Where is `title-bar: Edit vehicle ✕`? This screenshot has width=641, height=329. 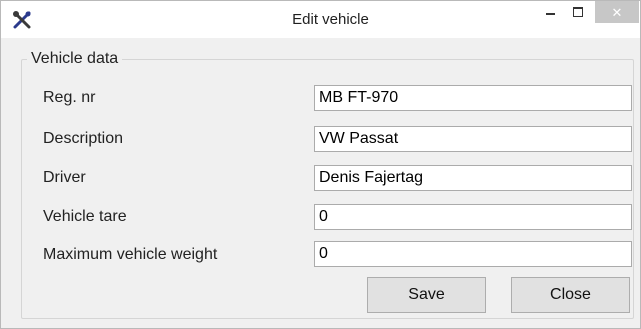 title-bar: Edit vehicle ✕ is located at coordinates (320, 19).